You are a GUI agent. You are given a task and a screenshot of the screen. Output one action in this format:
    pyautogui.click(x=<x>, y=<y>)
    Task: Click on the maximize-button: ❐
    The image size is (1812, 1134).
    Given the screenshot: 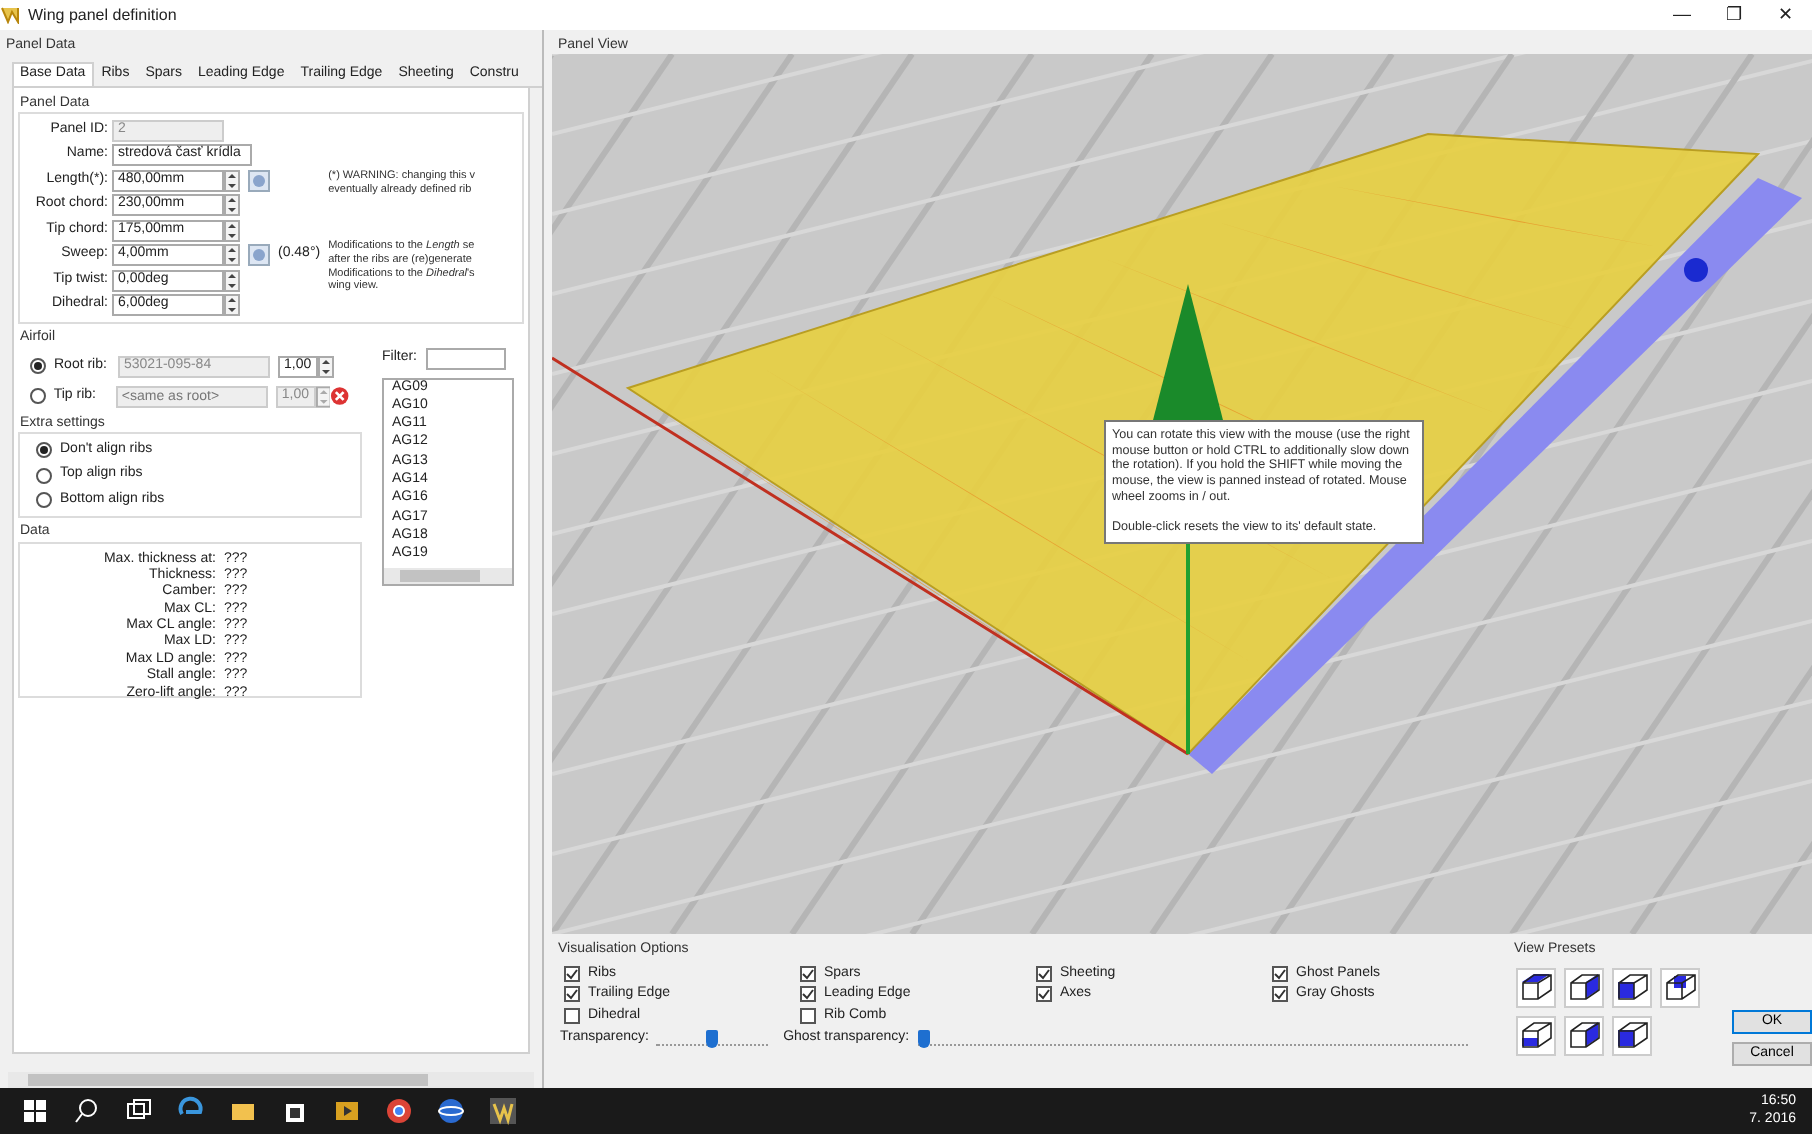 What is the action you would take?
    pyautogui.click(x=1734, y=15)
    